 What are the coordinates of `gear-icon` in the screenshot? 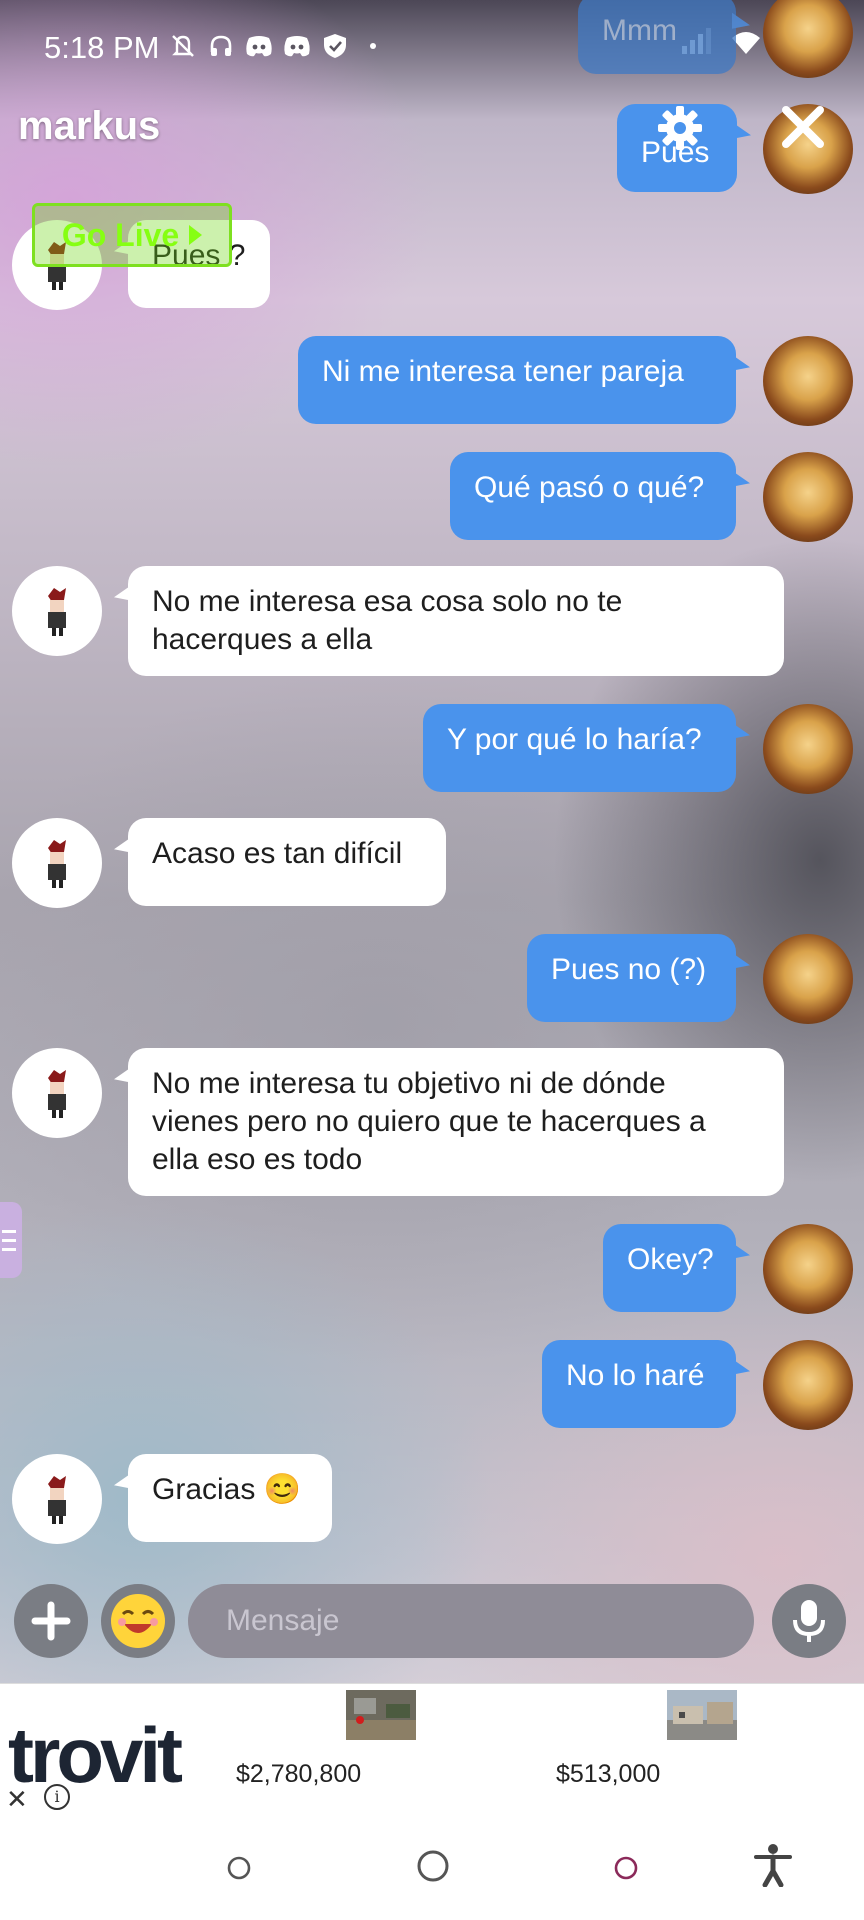 It's located at (680, 128).